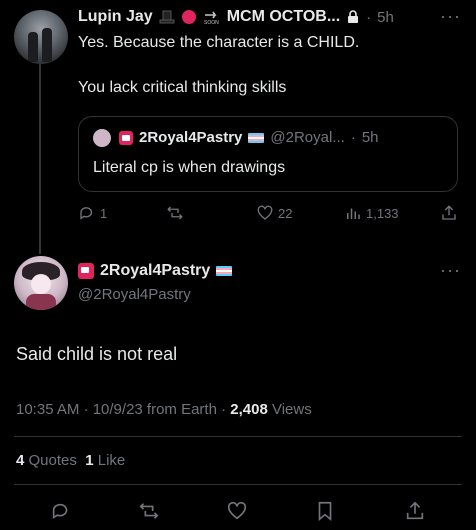 The width and height of the screenshot is (476, 530). Describe the element at coordinates (219, 42) in the screenshot. I see `reply-text-line-1: Yes. Because the character is a CHILD.` at that location.